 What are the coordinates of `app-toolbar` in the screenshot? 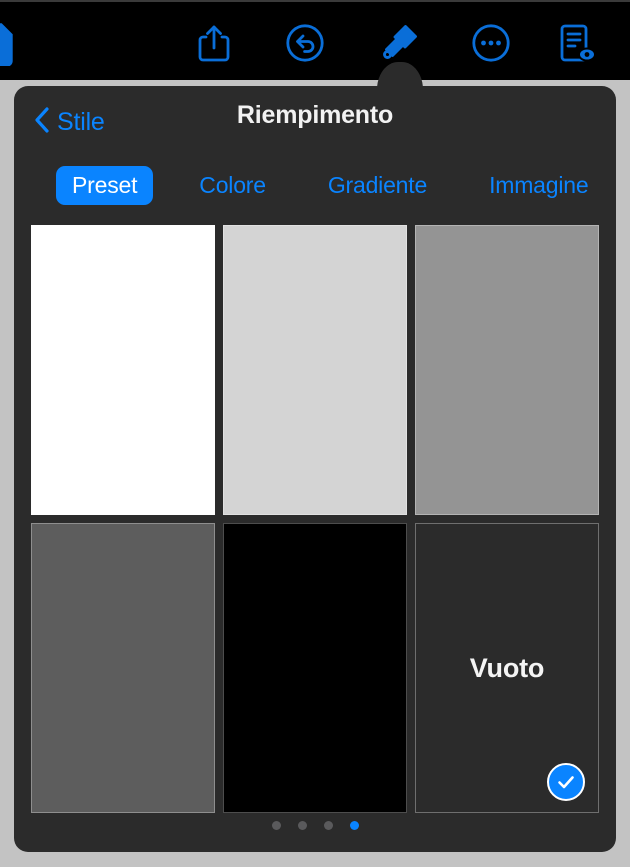 It's located at (315, 40).